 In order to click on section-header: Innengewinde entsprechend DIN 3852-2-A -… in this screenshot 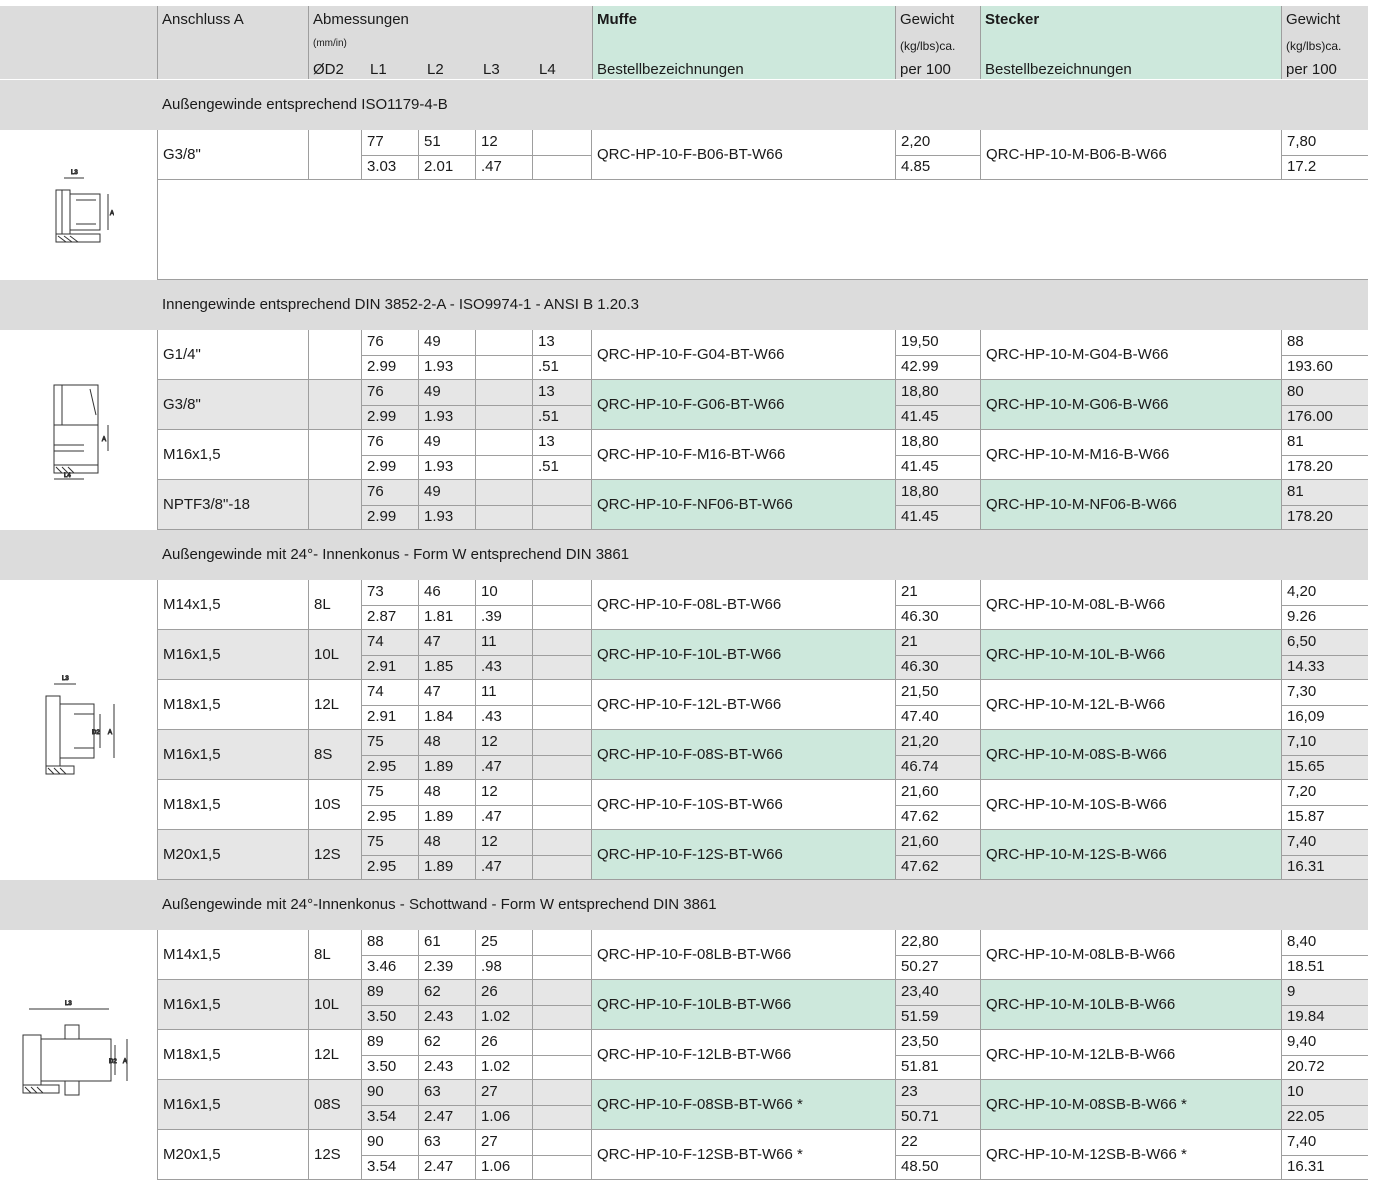, I will do `click(684, 305)`.